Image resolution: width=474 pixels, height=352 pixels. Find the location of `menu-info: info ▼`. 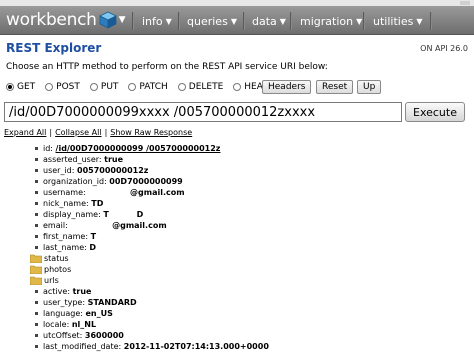

menu-info: info ▼ is located at coordinates (157, 21).